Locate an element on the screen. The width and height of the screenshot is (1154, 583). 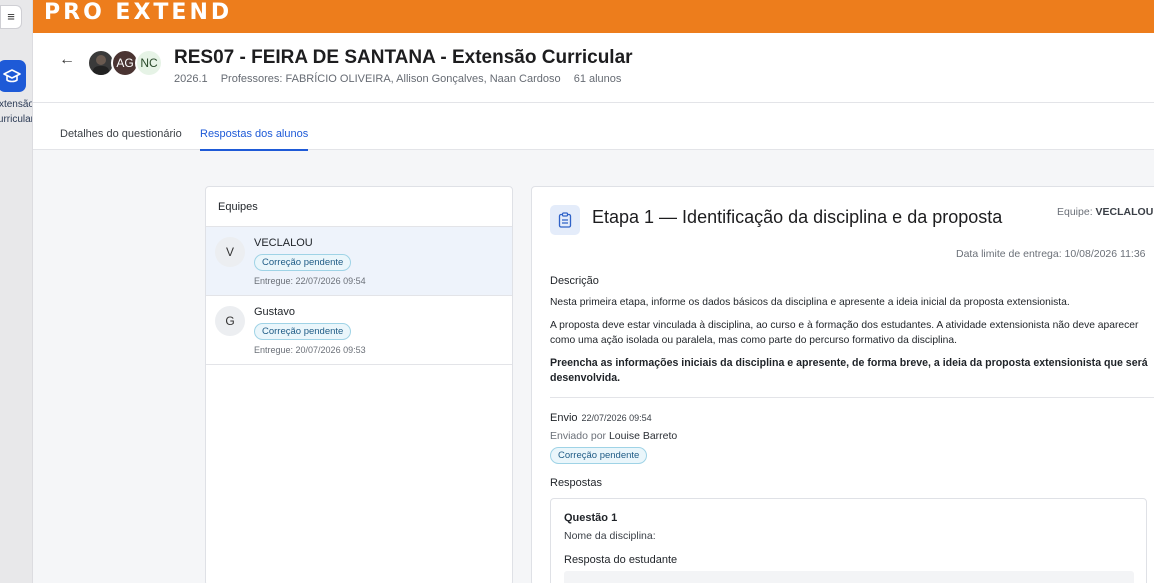
description-heading: Descrição is located at coordinates (574, 281).